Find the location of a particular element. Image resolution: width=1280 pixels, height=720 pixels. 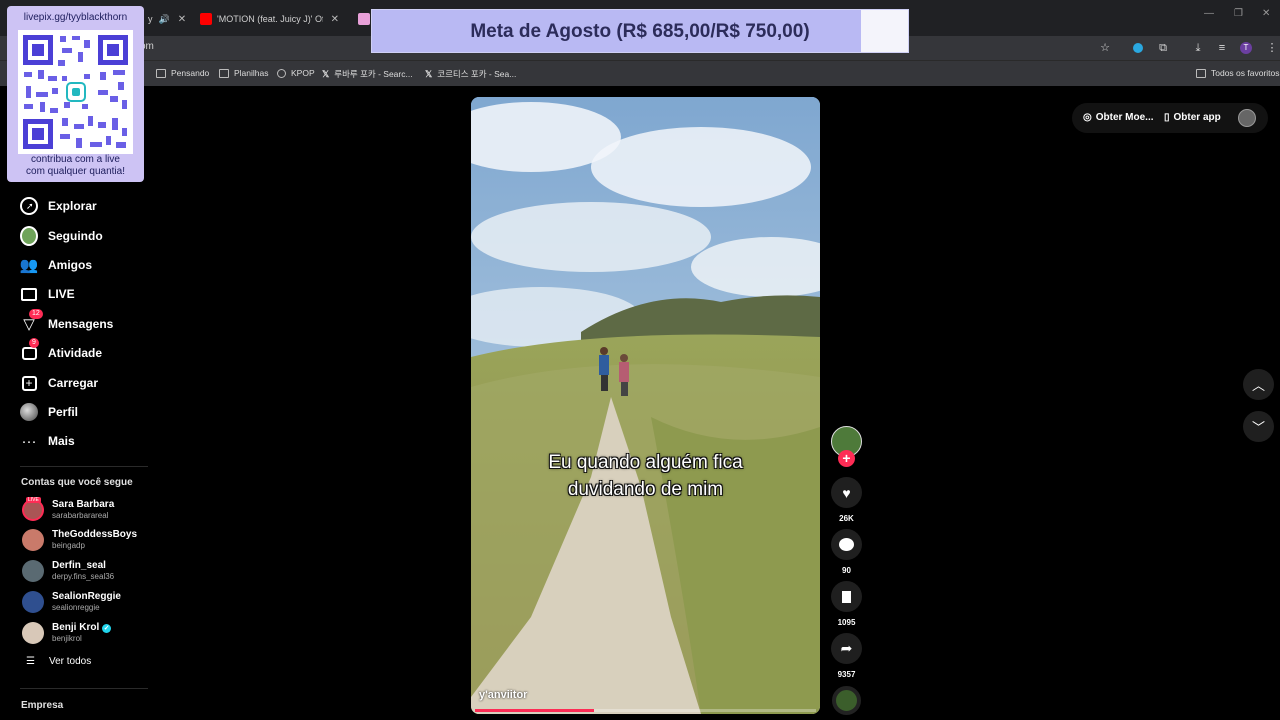

follow-button: + is located at coordinates (846, 458).